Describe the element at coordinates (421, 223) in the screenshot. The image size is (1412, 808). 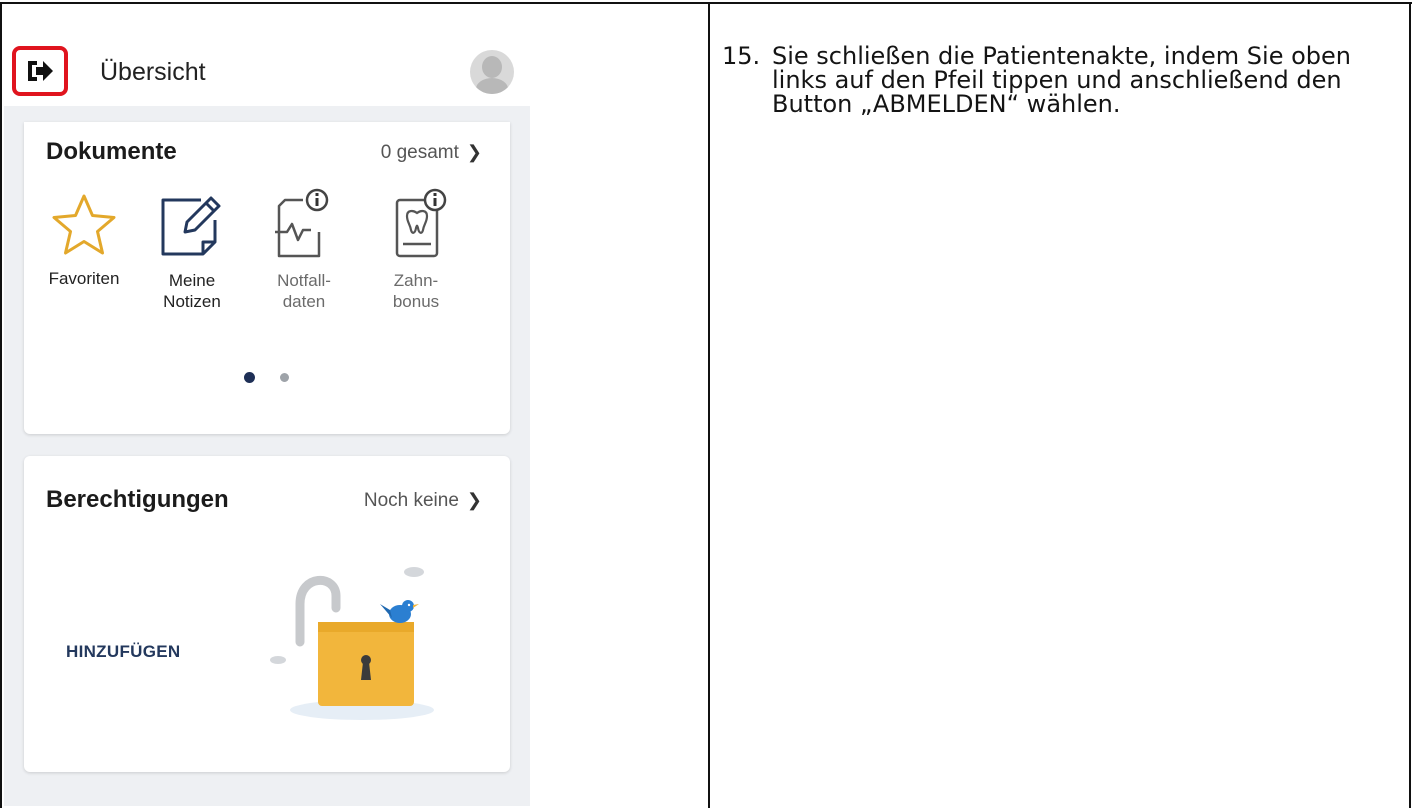
I see `dental-bonus-icon` at that location.